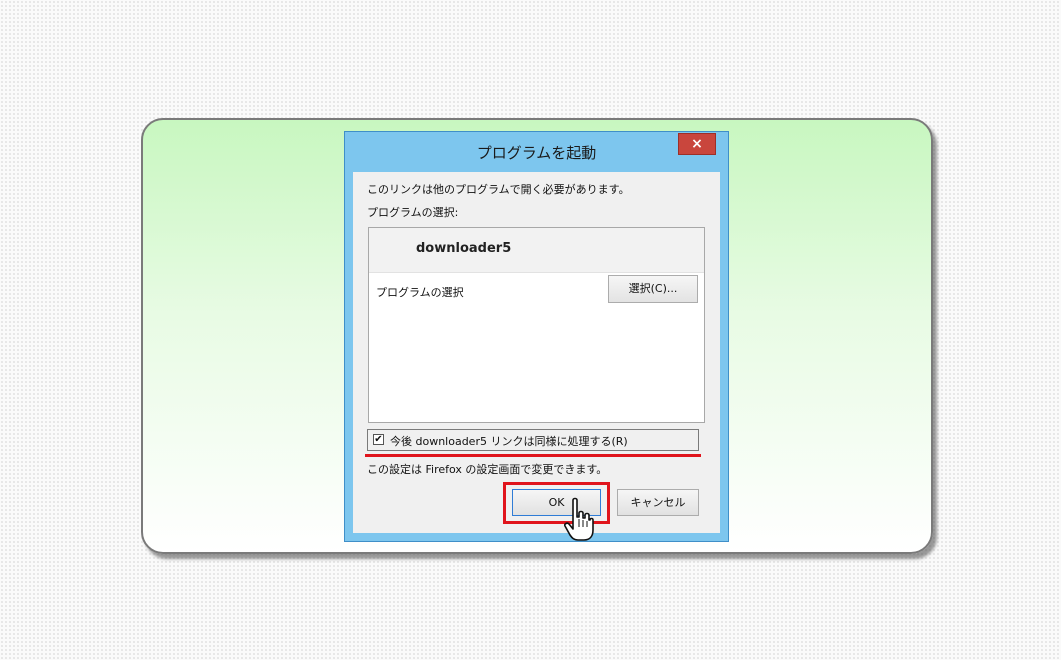 The width and height of the screenshot is (1061, 660). I want to click on highlight-underline, so click(533, 455).